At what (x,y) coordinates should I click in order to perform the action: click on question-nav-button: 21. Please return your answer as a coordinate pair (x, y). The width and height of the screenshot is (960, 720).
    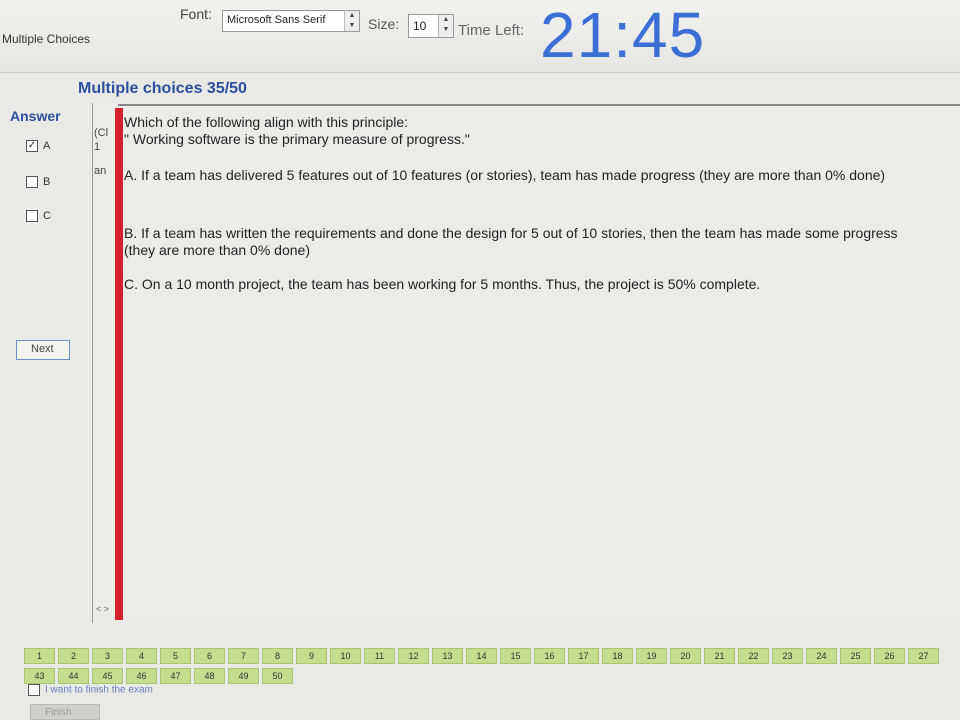
    Looking at the image, I should click on (719, 656).